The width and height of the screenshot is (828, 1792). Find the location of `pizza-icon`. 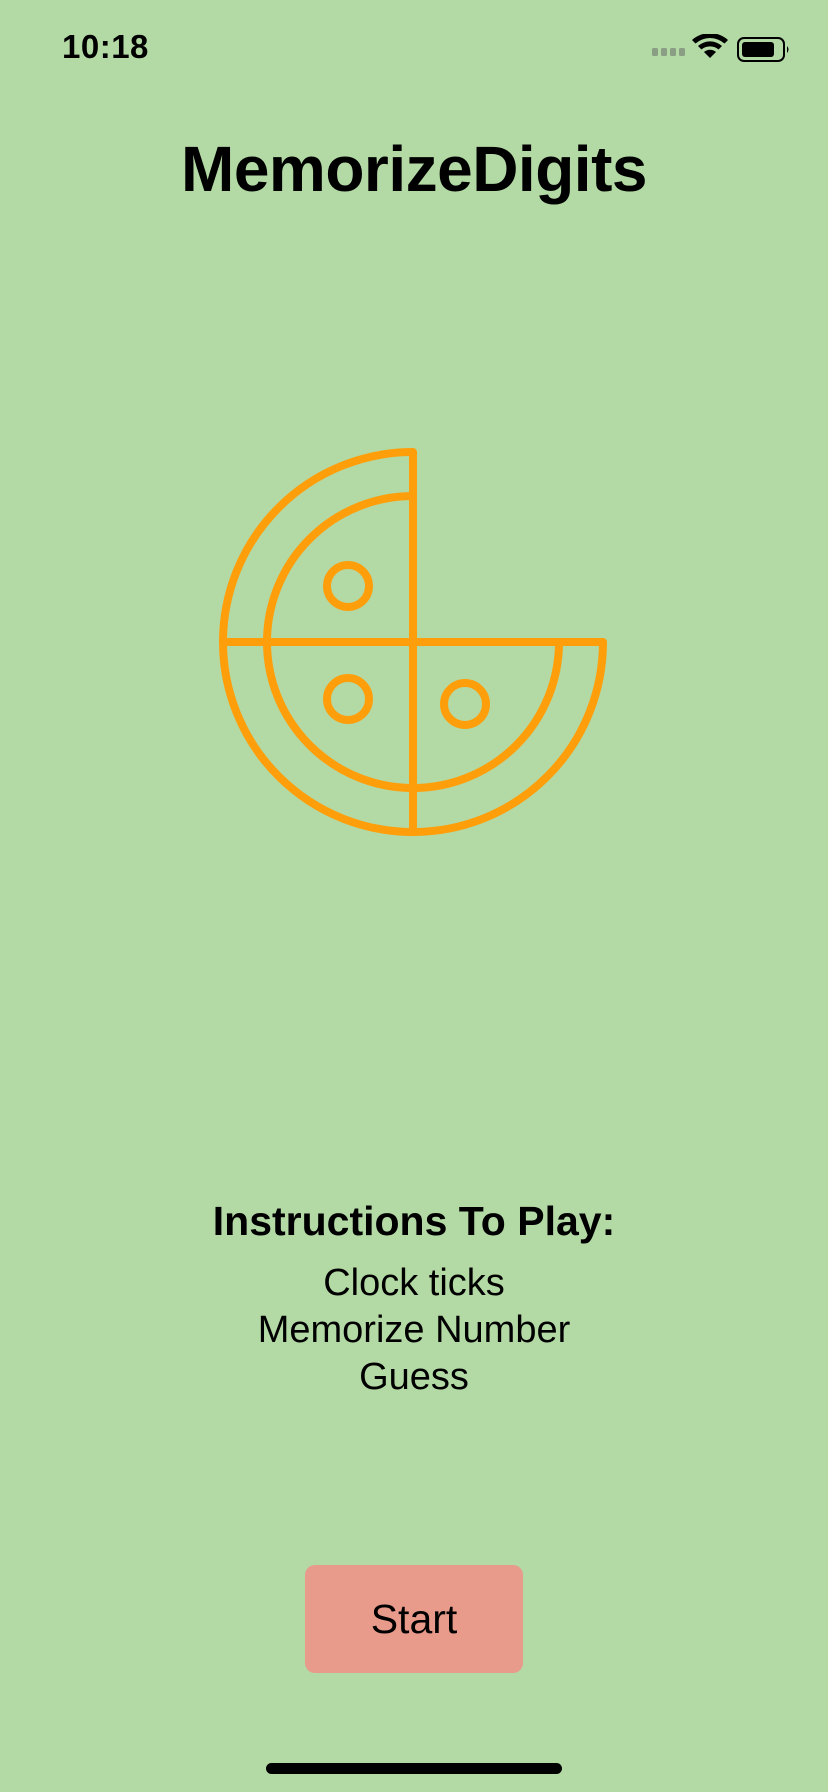

pizza-icon is located at coordinates (413, 642).